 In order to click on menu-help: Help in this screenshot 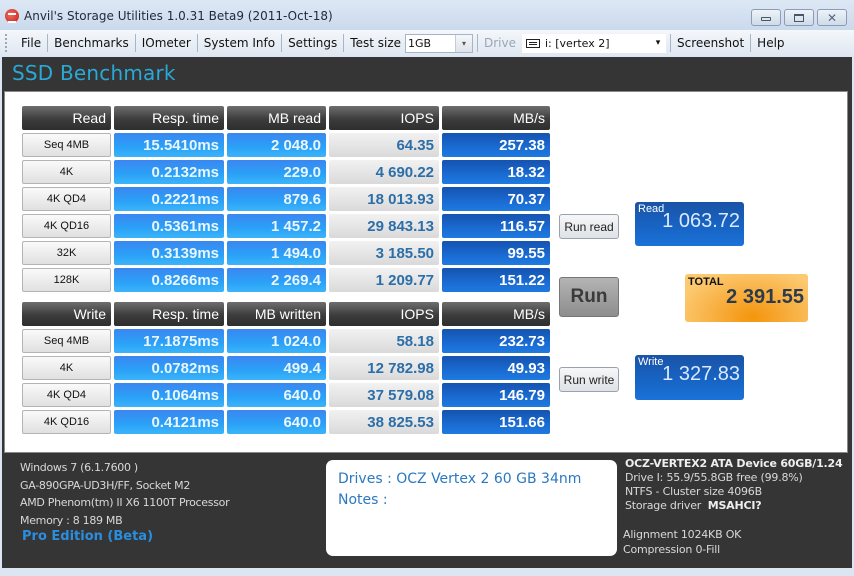, I will do `click(770, 43)`.